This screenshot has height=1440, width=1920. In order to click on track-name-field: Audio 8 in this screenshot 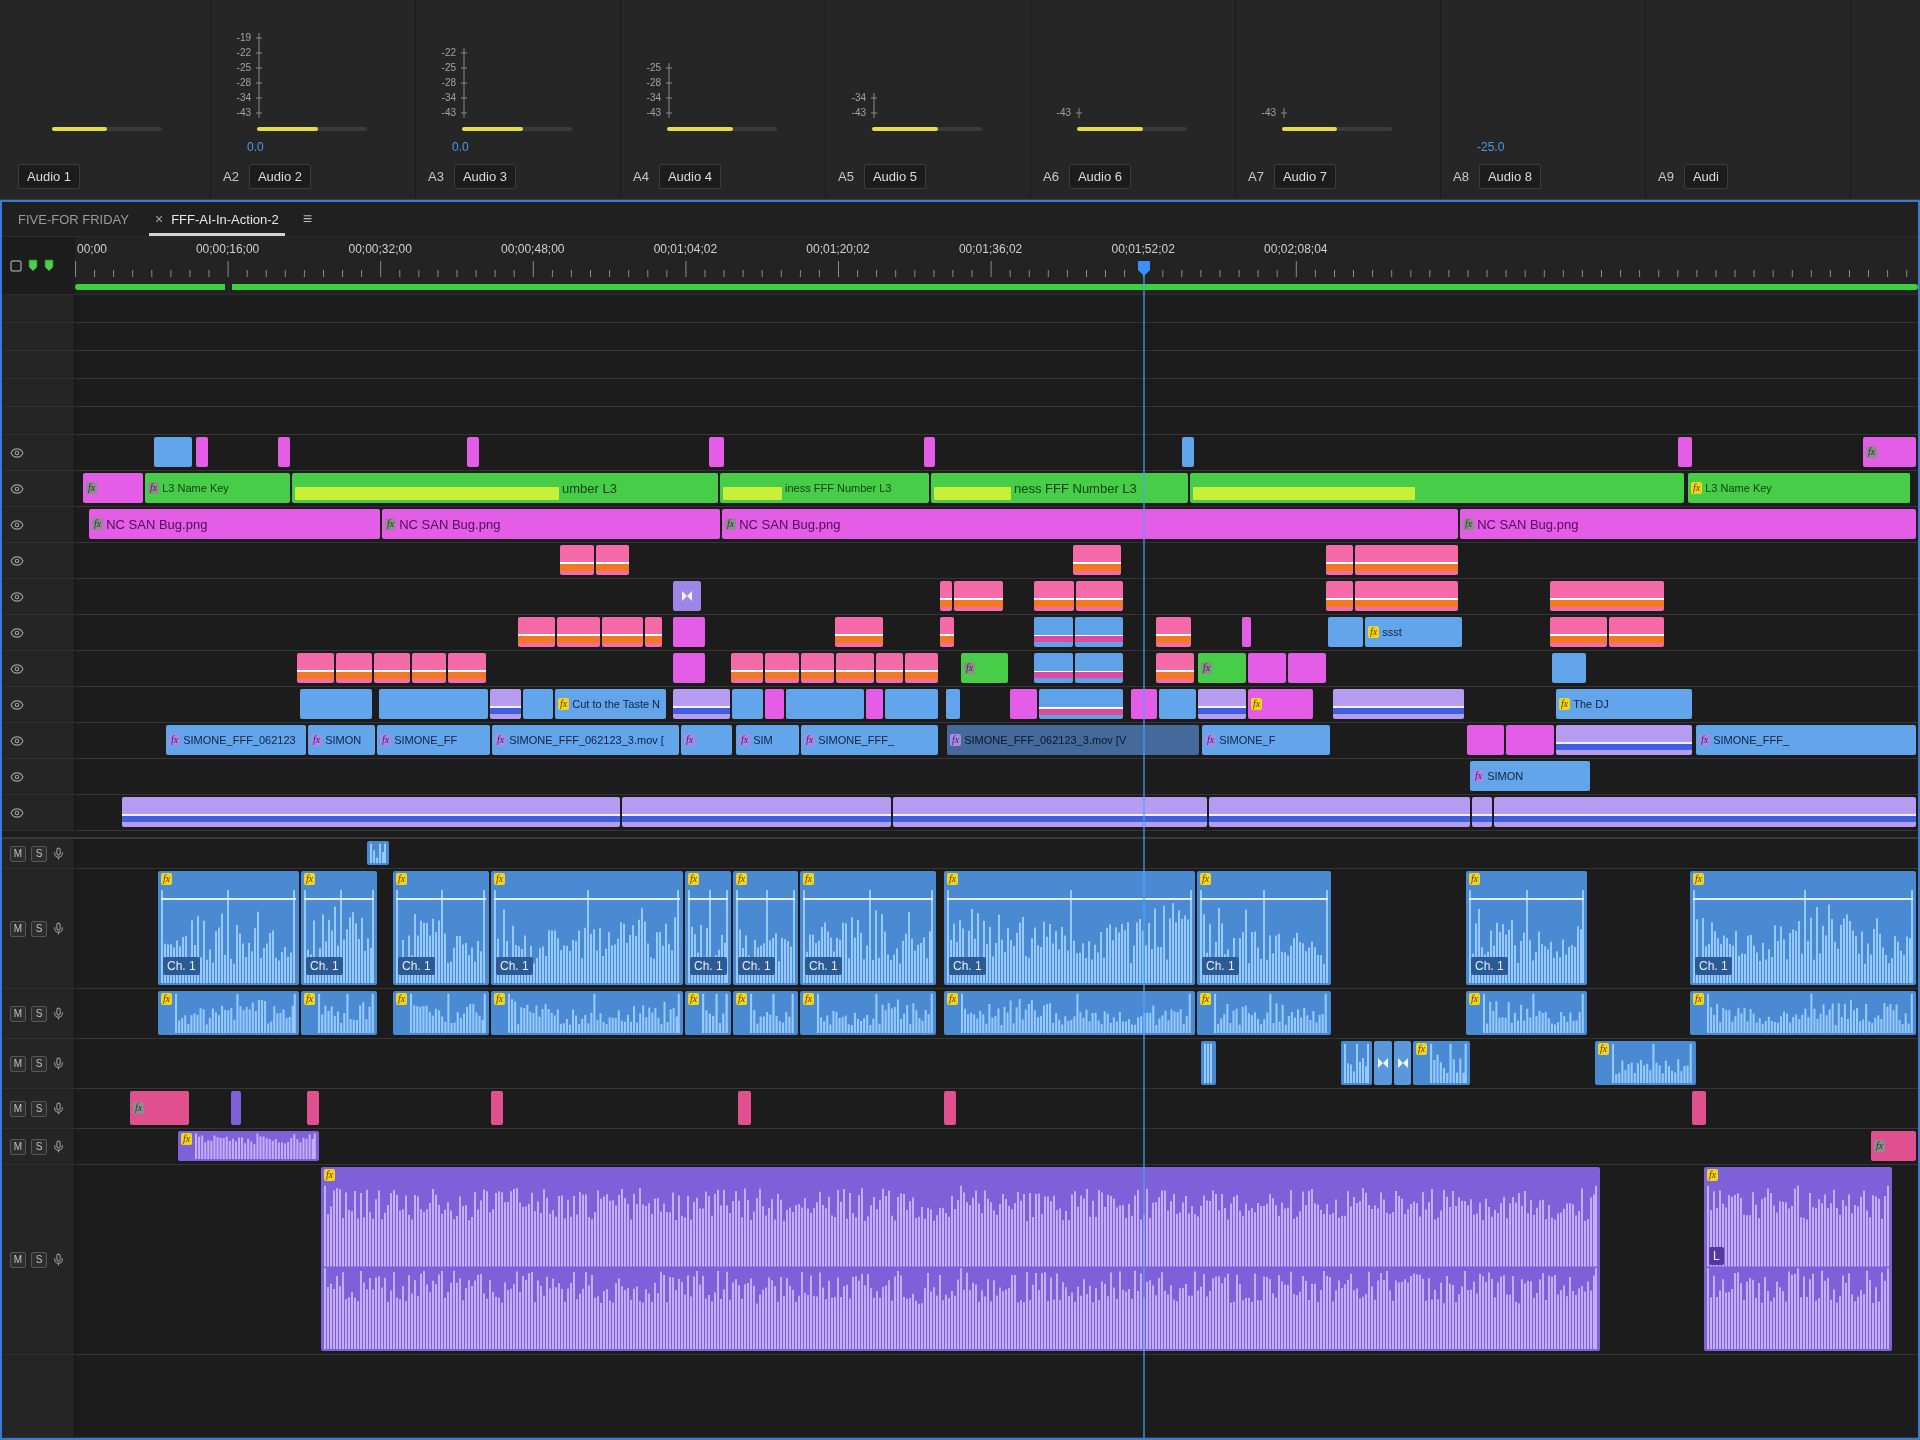, I will do `click(1509, 176)`.